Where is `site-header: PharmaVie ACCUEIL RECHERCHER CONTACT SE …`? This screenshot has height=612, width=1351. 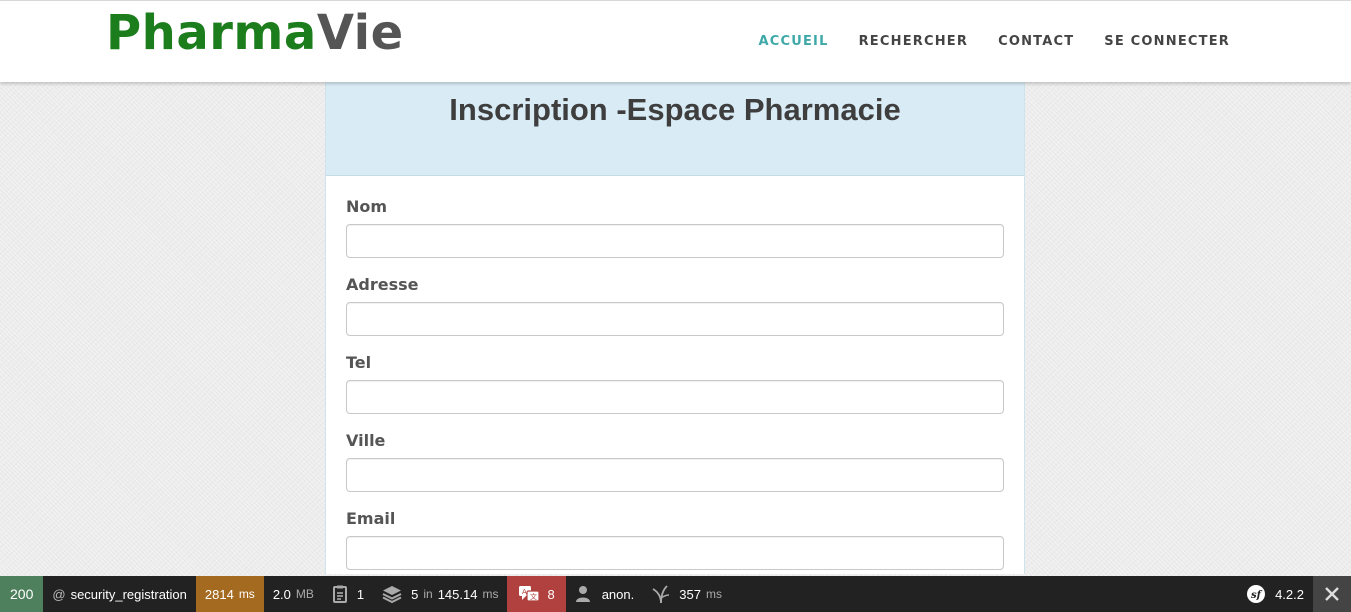
site-header: PharmaVie ACCUEIL RECHERCHER CONTACT SE … is located at coordinates (675, 41).